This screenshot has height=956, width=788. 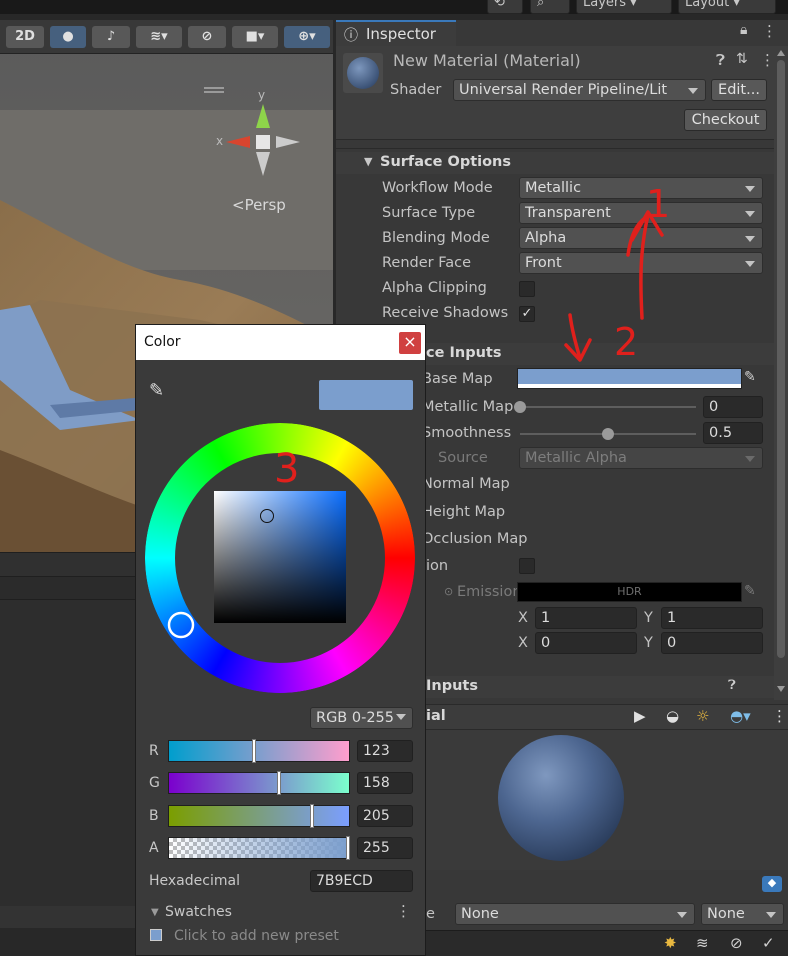 What do you see at coordinates (608, 407) in the screenshot?
I see `metallic-slider-track` at bounding box center [608, 407].